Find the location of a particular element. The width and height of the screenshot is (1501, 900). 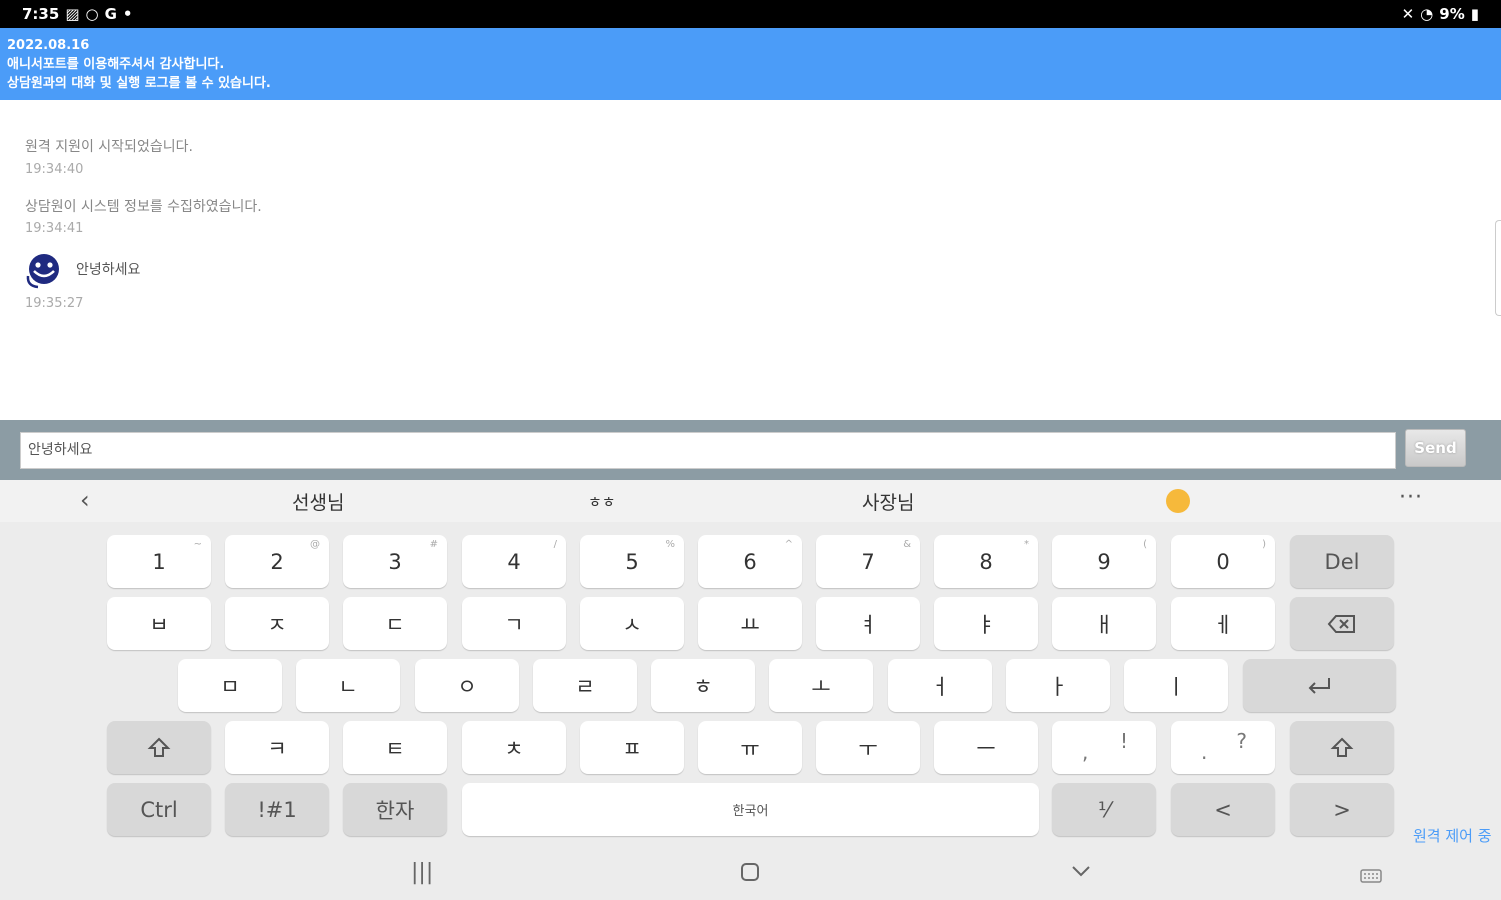

key-label: 9 is located at coordinates (1104, 561).